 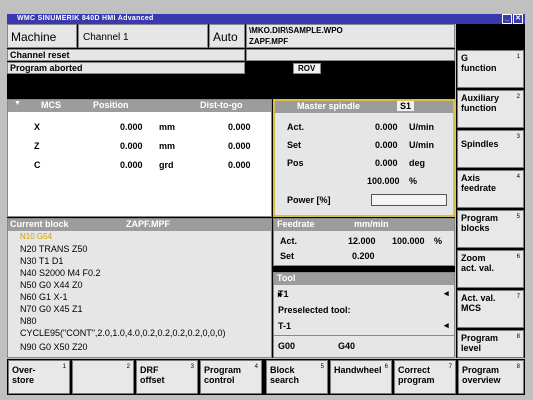 I want to click on current-block-header: Current block ZAPF.MPF, so click(x=139, y=225).